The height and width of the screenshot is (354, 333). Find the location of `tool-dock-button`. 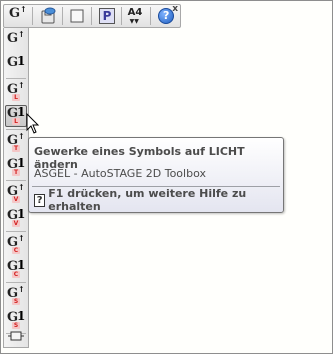

tool-dock-button is located at coordinates (16, 336).